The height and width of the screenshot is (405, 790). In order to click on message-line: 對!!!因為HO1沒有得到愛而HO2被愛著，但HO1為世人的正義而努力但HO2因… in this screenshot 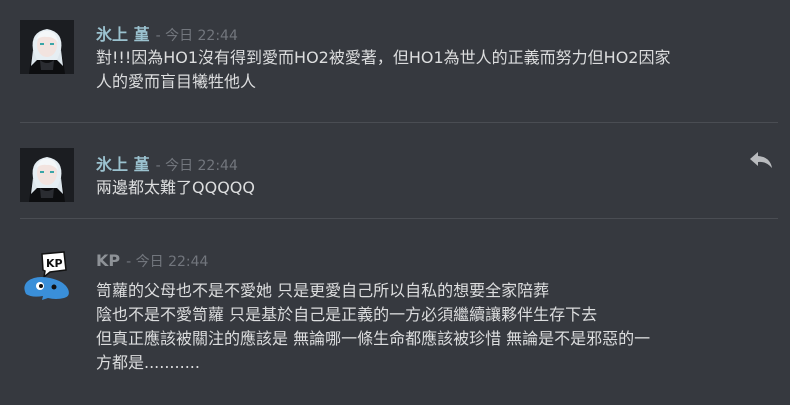, I will do `click(383, 57)`.